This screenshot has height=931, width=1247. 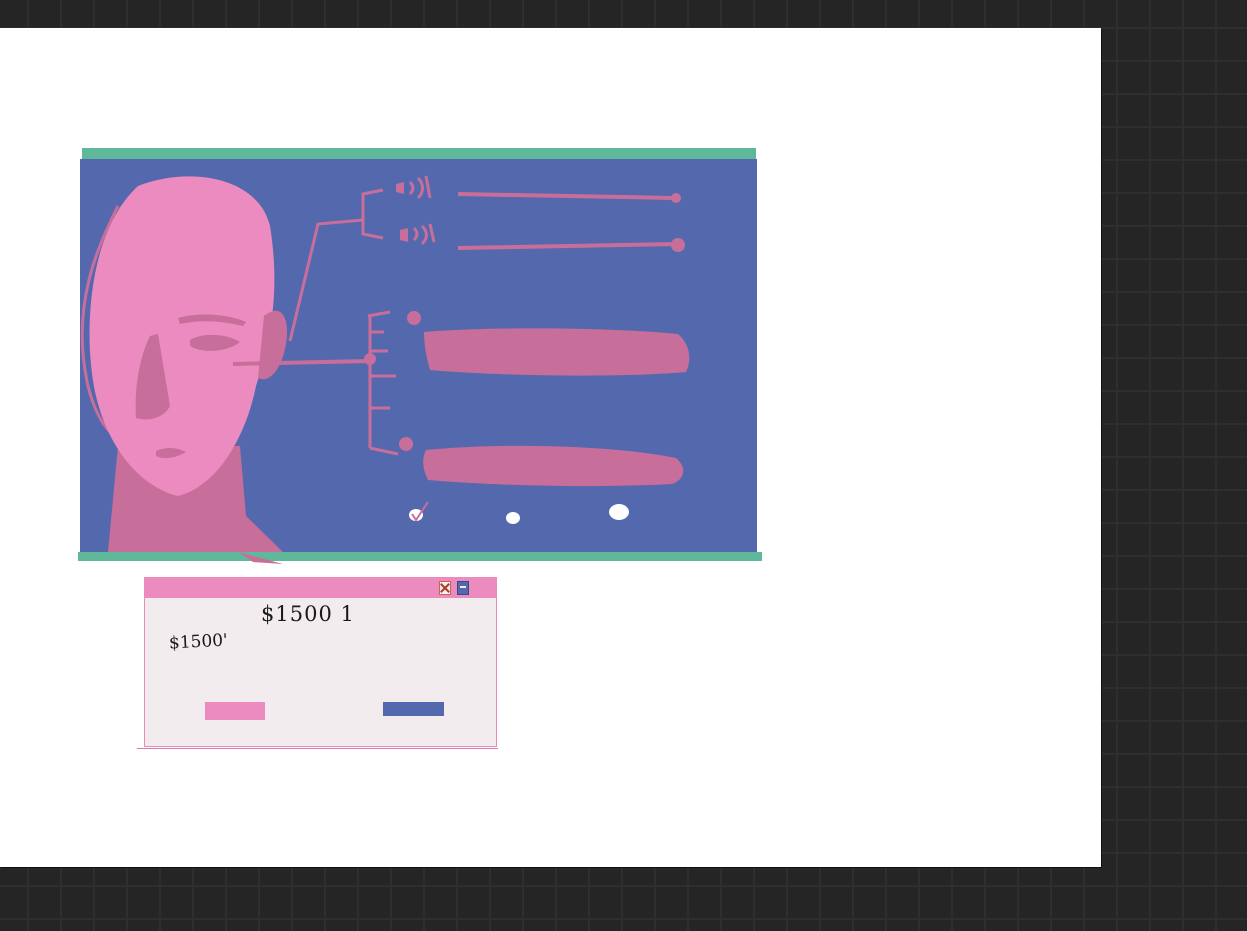 I want to click on close-icon, so click(x=445, y=588).